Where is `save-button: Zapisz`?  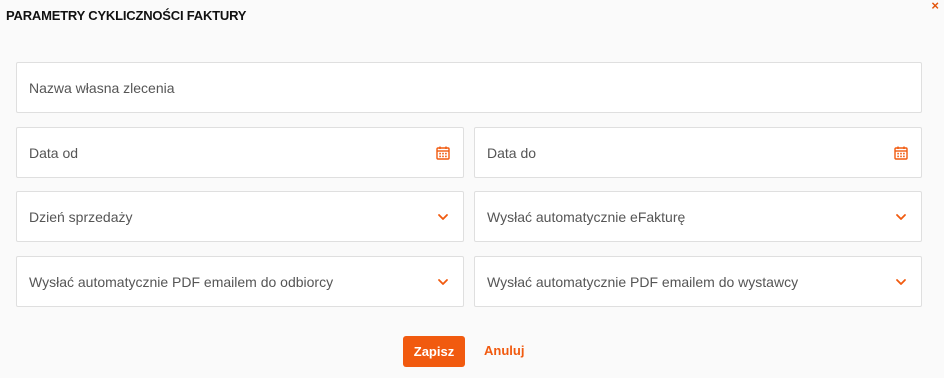
save-button: Zapisz is located at coordinates (434, 351).